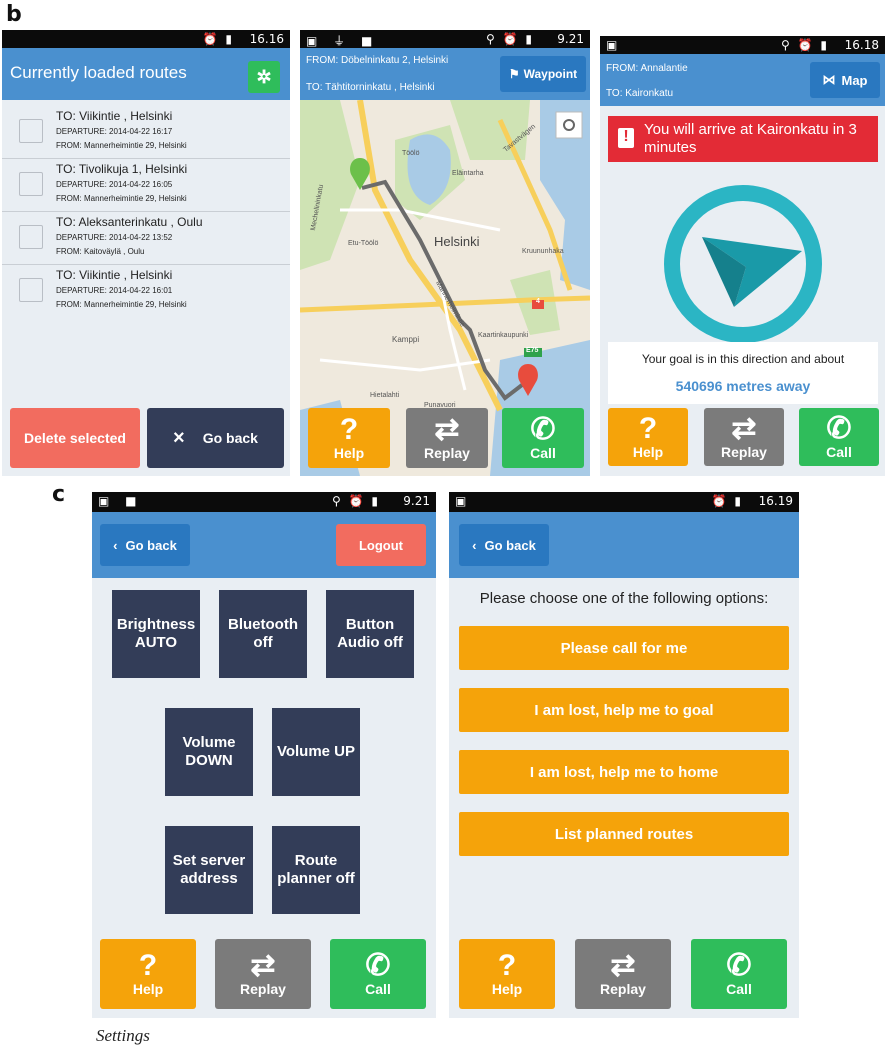 Image resolution: width=885 pixels, height=1054 pixels. I want to click on volume-up-button: Volume UP, so click(316, 752).